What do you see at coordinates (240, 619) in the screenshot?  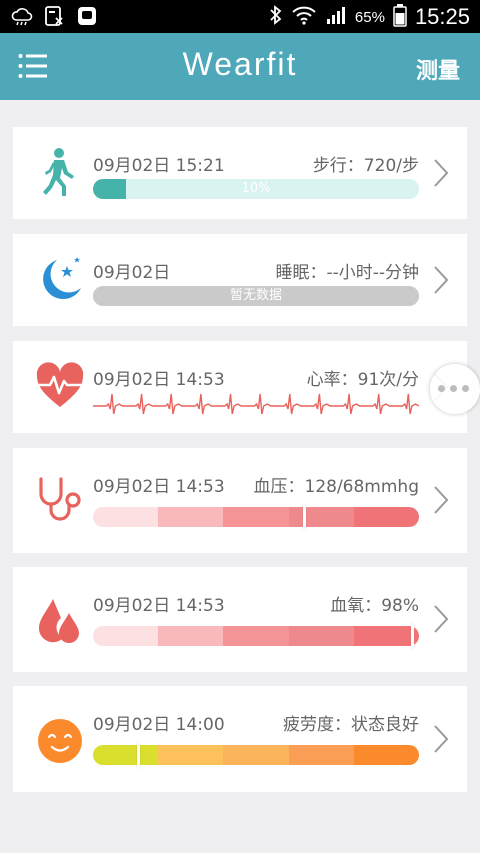 I see `blood-oxygen-card: 09月02日 14:53 血氧：98%` at bounding box center [240, 619].